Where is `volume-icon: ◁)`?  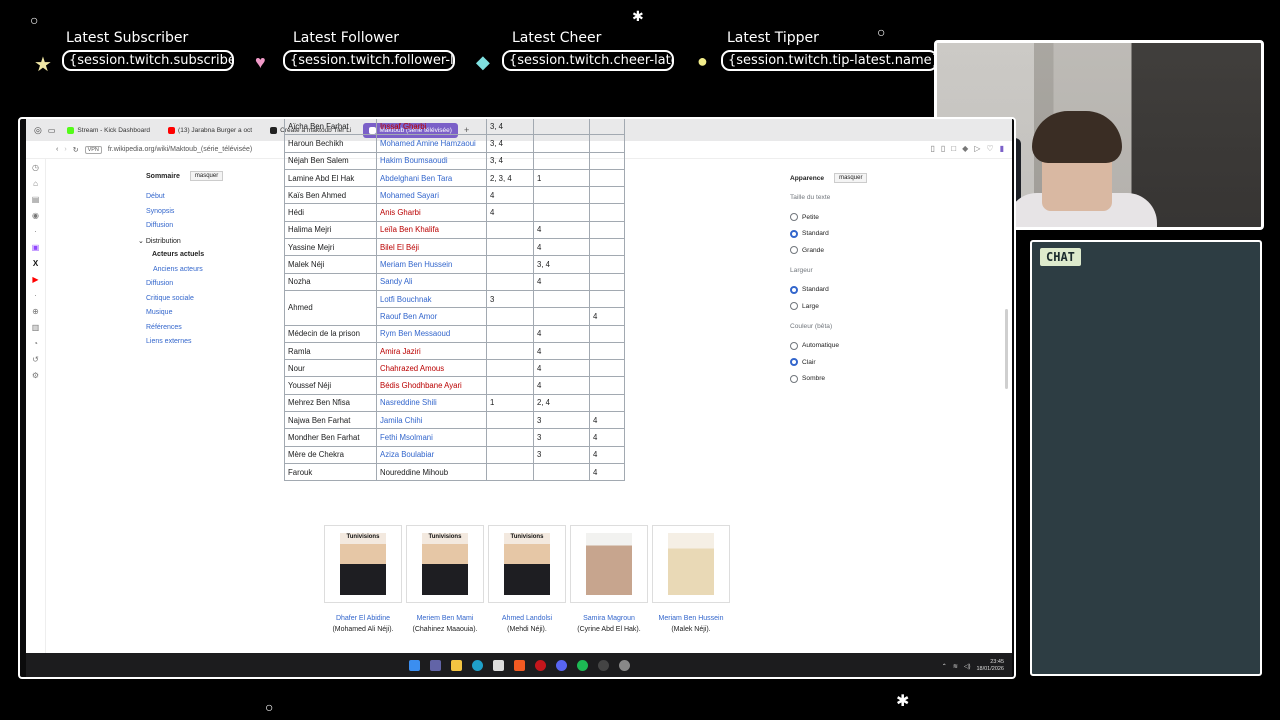
volume-icon: ◁) is located at coordinates (967, 666).